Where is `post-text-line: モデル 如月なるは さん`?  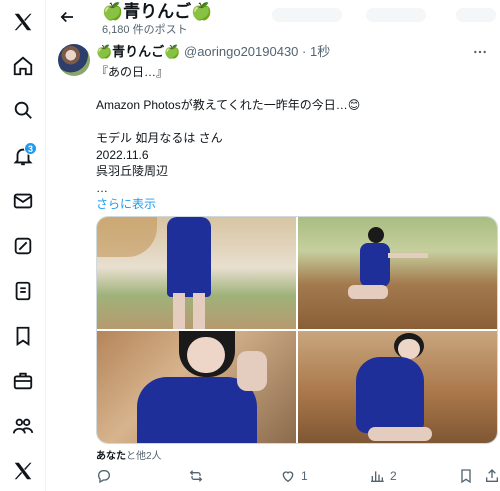
post-text-line: モデル 如月なるは さん is located at coordinates (159, 138).